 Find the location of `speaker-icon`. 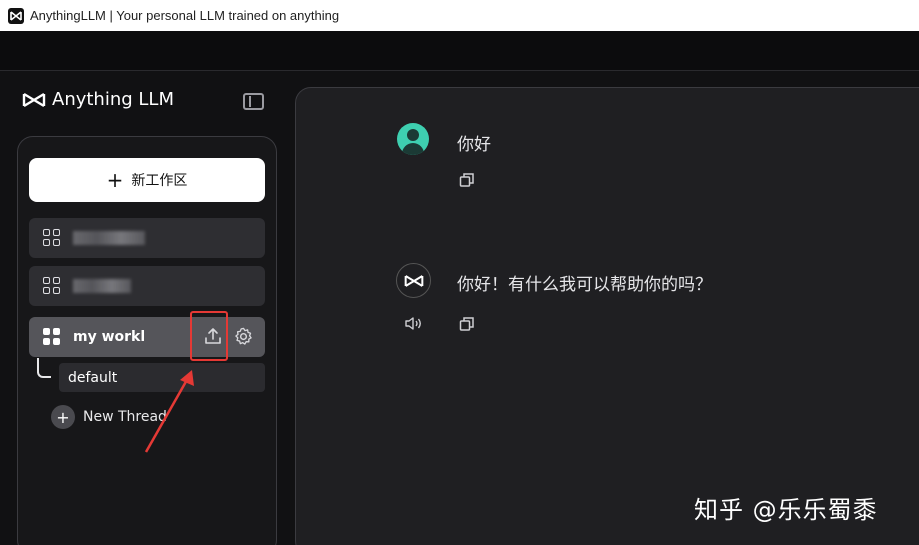

speaker-icon is located at coordinates (413, 323).